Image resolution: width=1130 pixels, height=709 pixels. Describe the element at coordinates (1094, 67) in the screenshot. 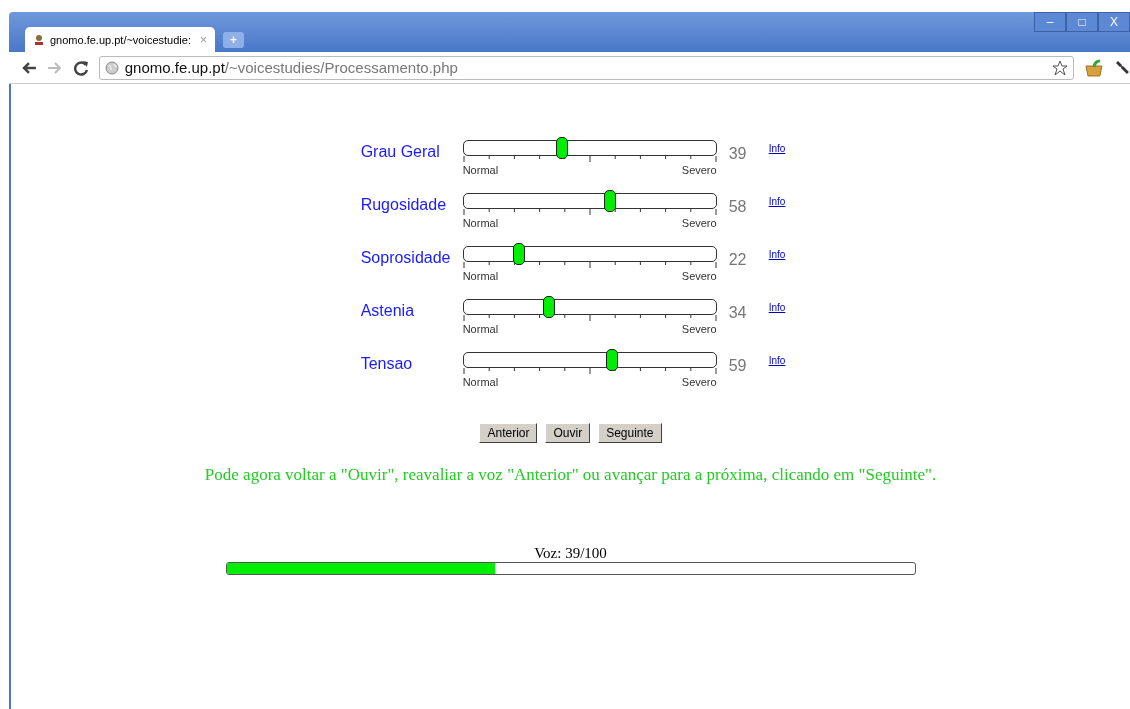

I see `box-icon` at that location.